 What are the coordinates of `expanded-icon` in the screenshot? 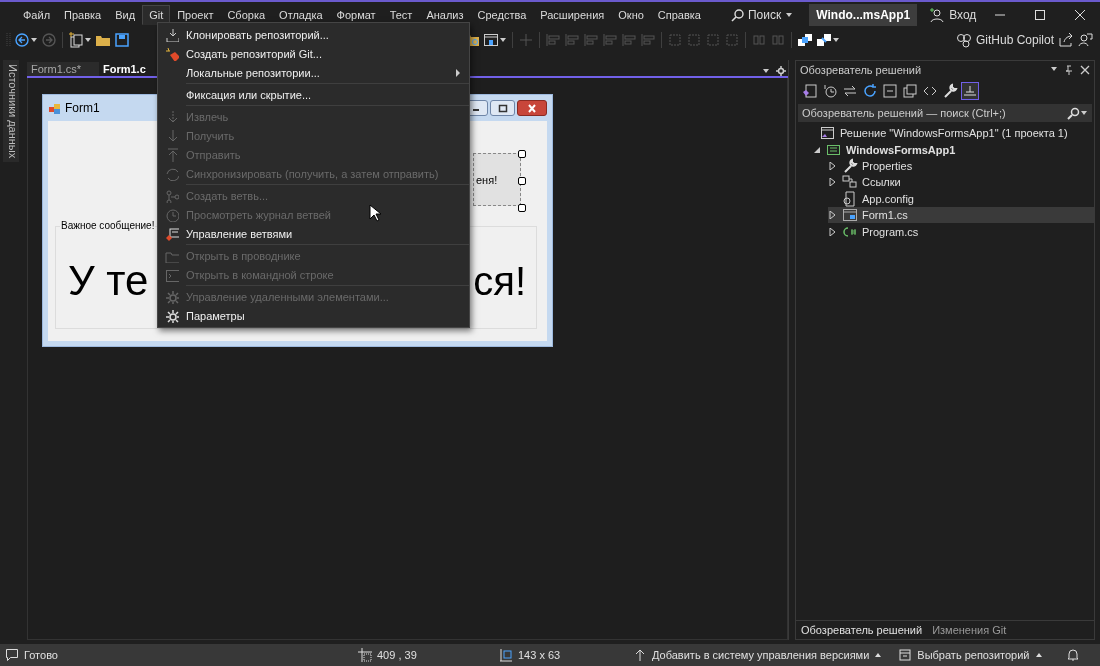 It's located at (817, 149).